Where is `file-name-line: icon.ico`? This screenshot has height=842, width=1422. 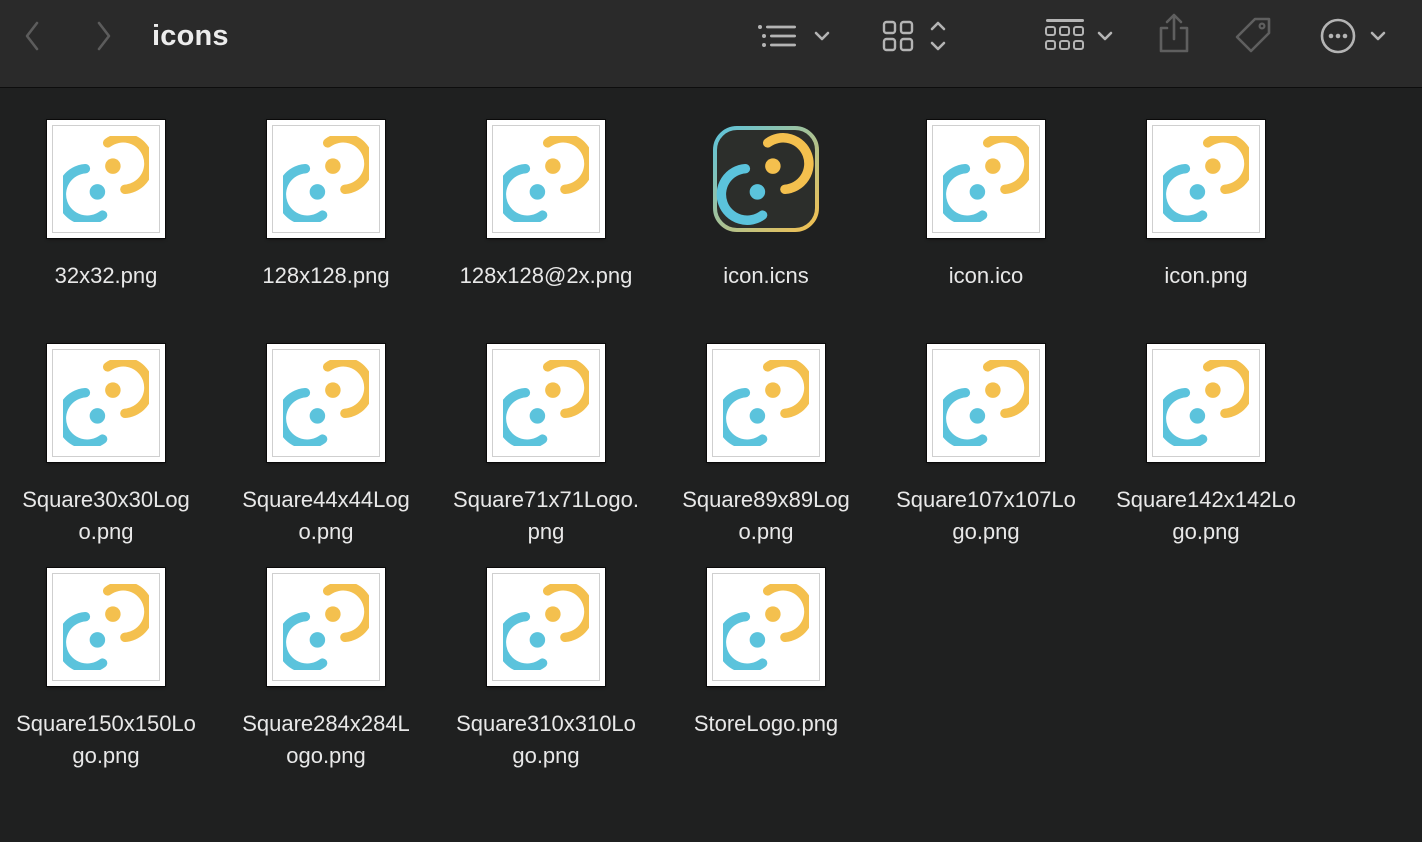 file-name-line: icon.ico is located at coordinates (986, 275).